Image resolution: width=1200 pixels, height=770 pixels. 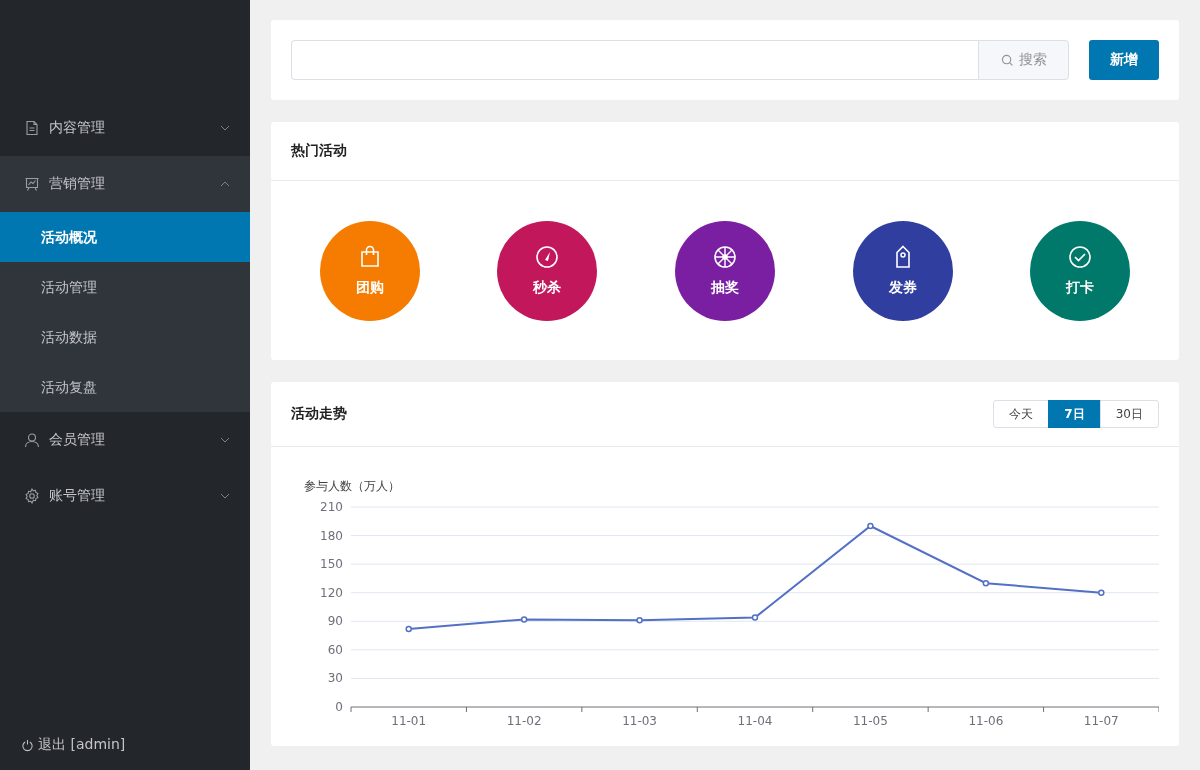 I want to click on y-tick-label: 0, so click(x=339, y=707).